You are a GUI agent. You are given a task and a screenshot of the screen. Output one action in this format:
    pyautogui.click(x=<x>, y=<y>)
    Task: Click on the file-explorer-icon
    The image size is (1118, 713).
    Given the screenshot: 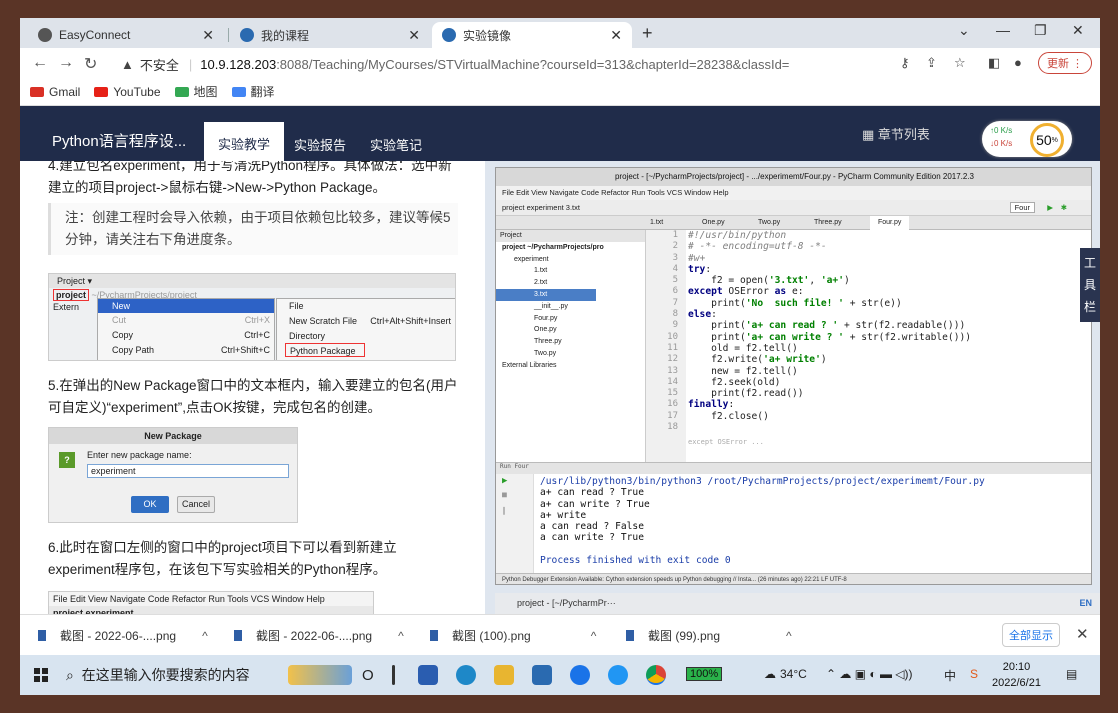 What is the action you would take?
    pyautogui.click(x=504, y=675)
    